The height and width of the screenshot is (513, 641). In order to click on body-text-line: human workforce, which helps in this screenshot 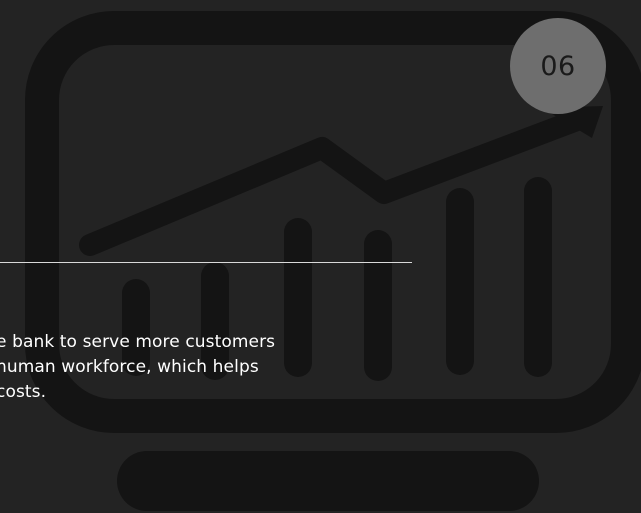, I will do `click(129, 367)`.